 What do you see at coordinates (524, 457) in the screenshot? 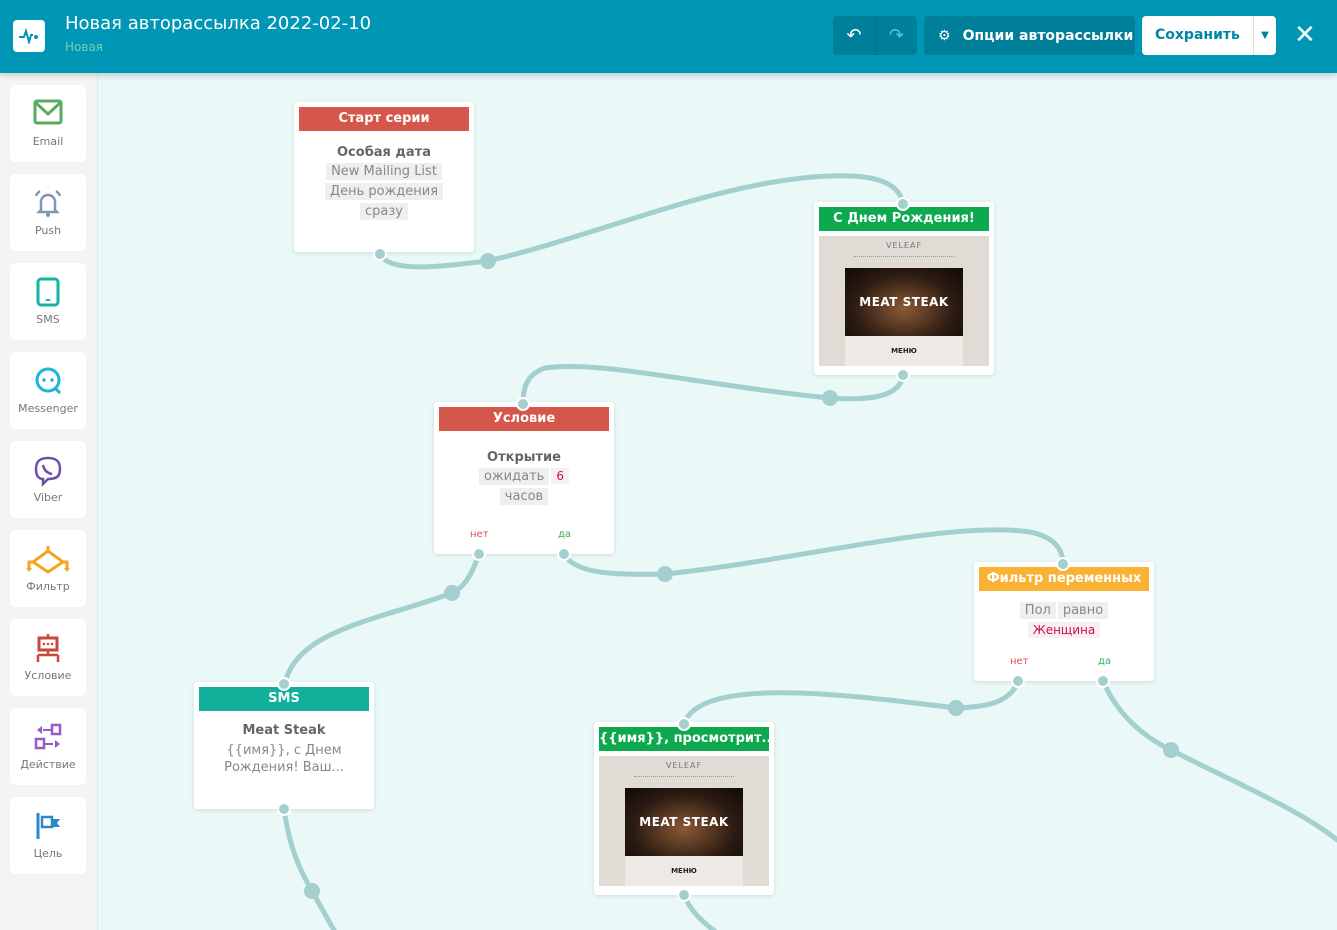
I see `node-title: Открытие` at bounding box center [524, 457].